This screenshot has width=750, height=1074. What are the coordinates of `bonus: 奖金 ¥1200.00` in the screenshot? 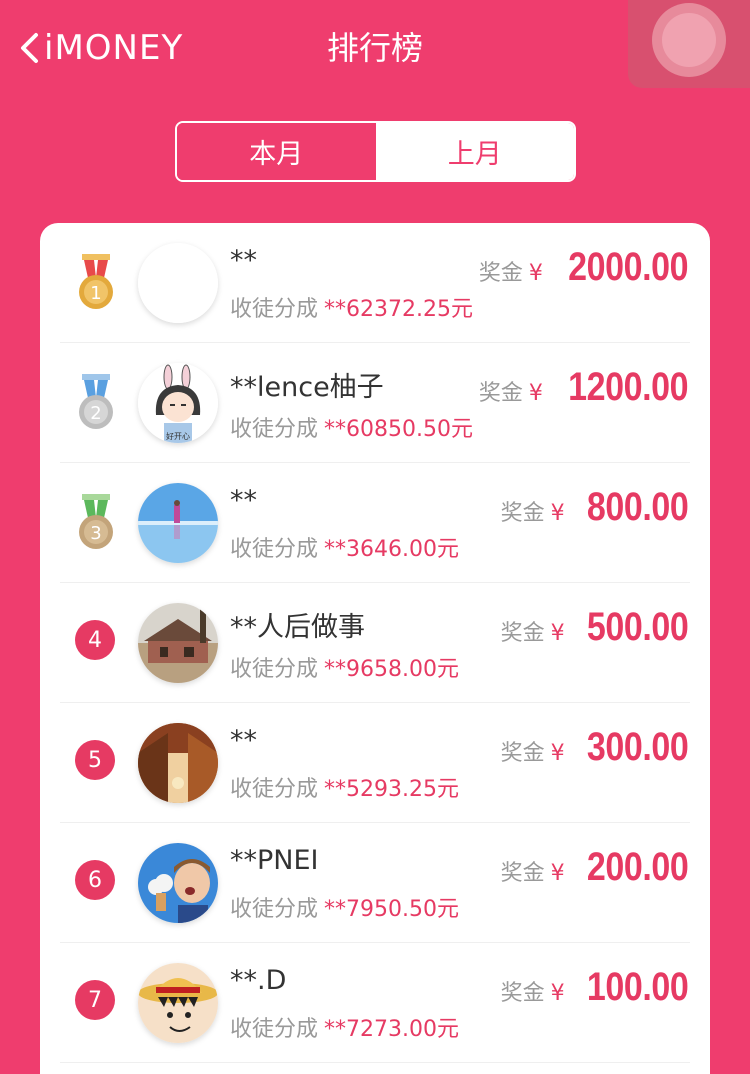 It's located at (583, 387).